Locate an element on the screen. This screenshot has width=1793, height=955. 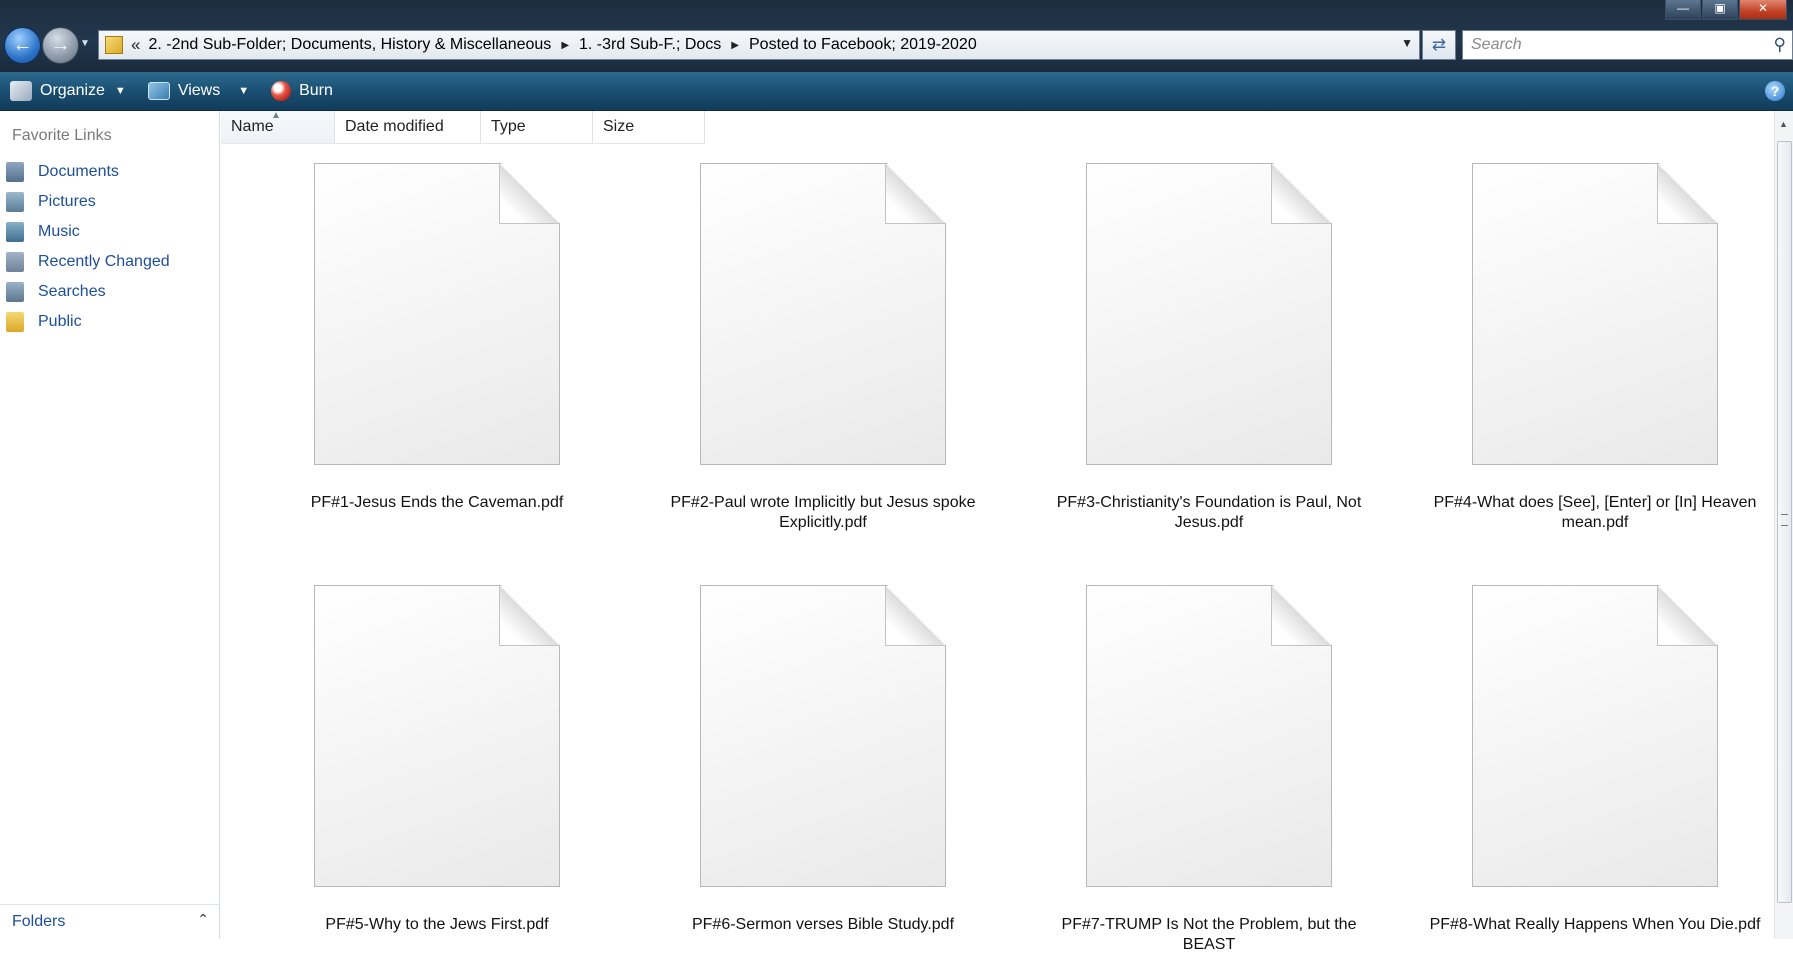
nav-item-searches: Searches is located at coordinates (88, 292).